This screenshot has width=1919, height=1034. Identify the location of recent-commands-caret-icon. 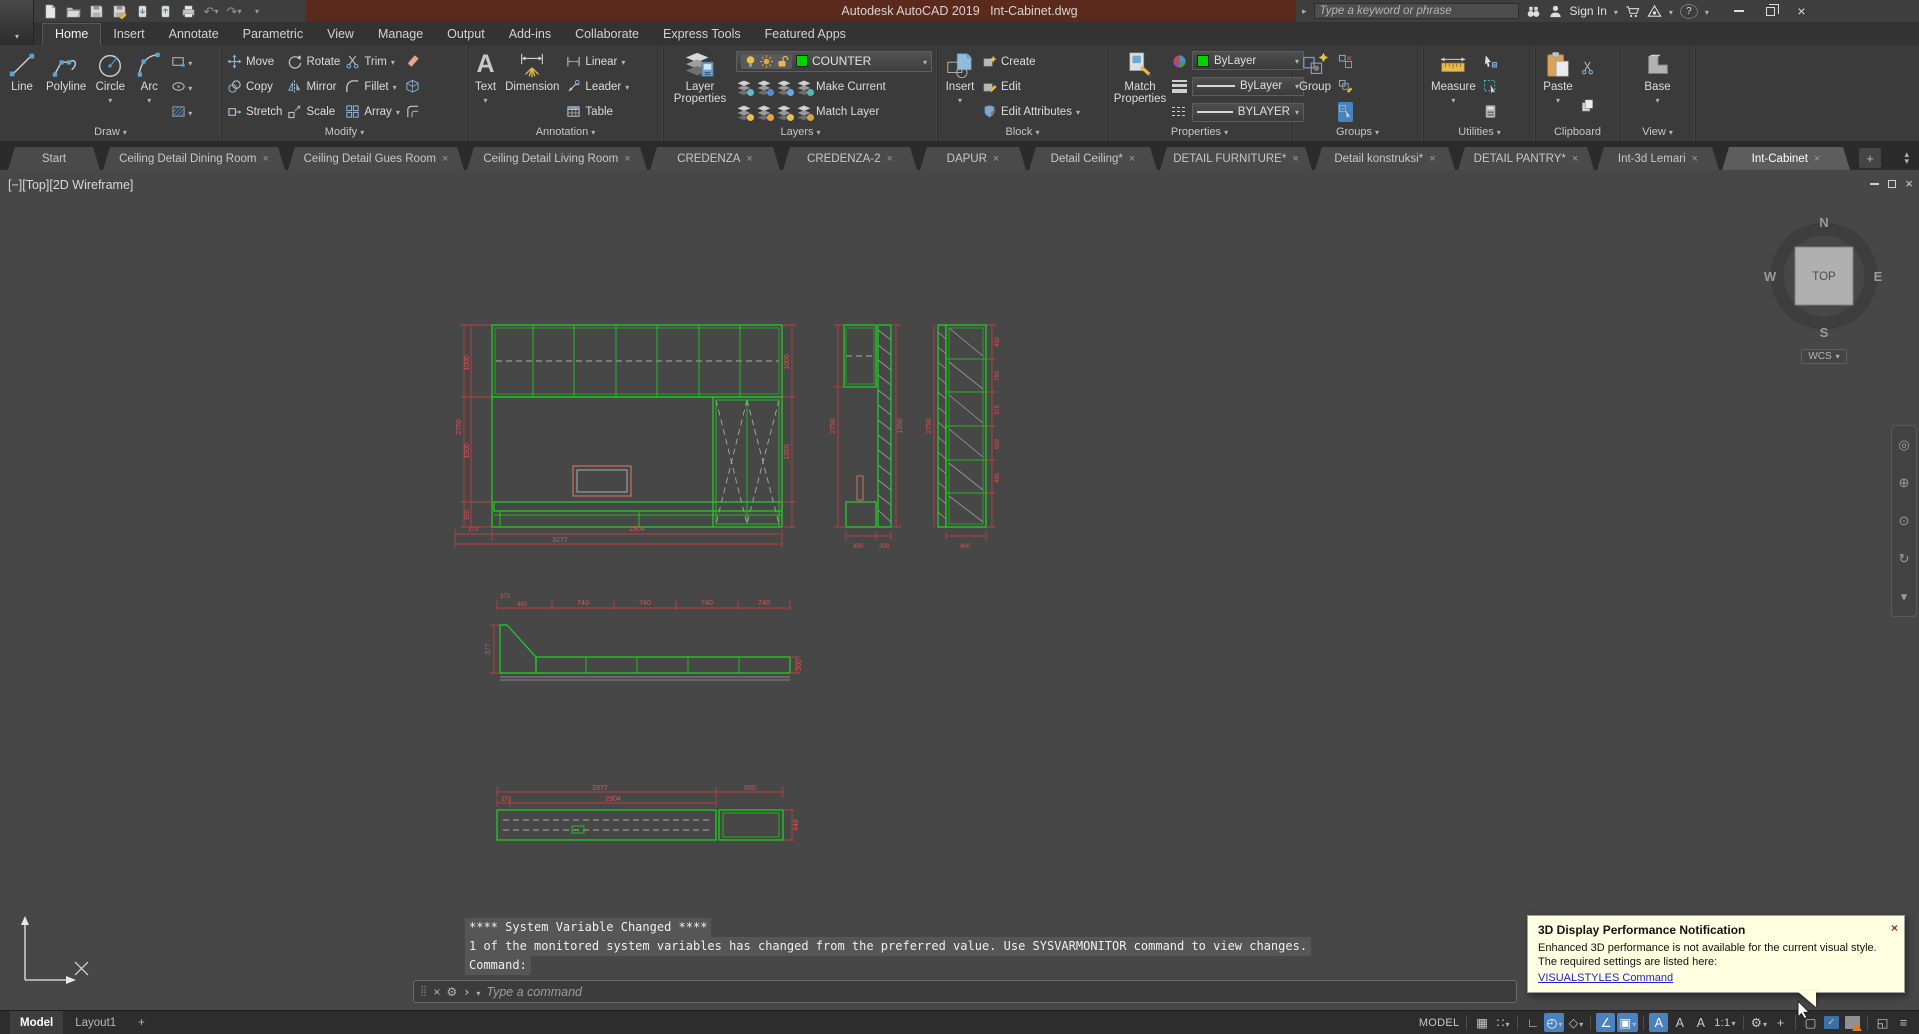
(478, 992).